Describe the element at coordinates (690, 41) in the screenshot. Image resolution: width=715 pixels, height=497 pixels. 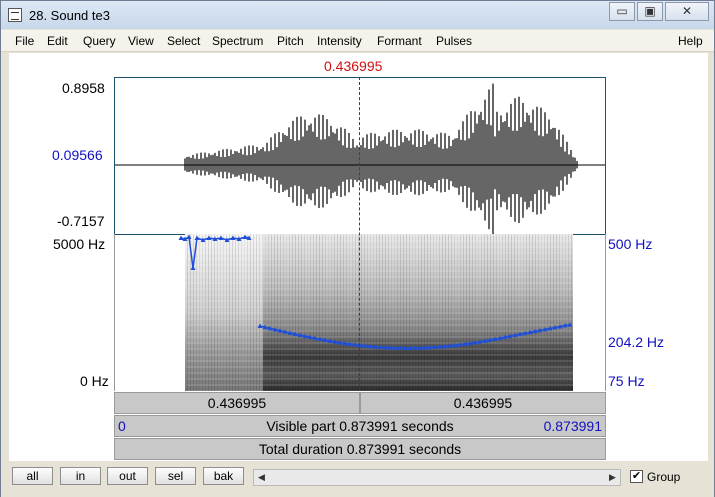
I see `menu-help: Help` at that location.